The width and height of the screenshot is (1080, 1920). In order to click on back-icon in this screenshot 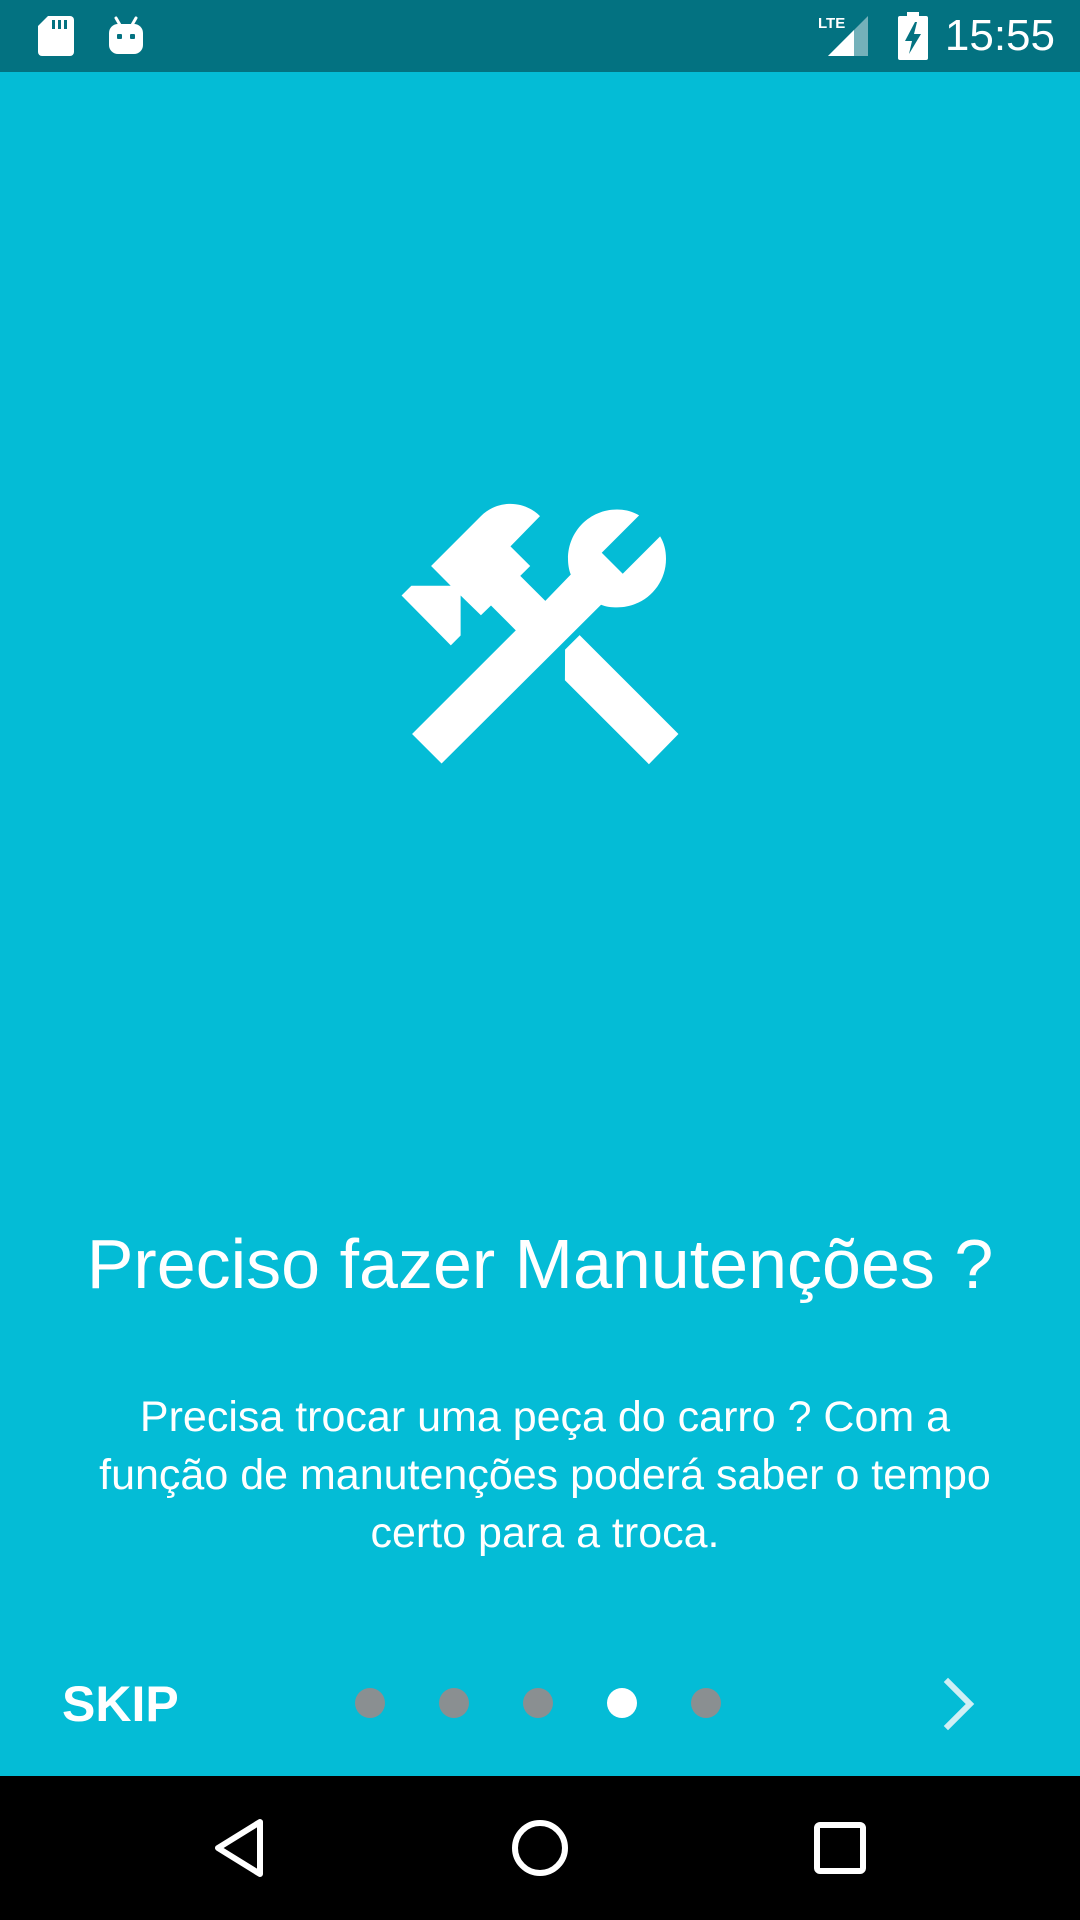, I will do `click(240, 1848)`.